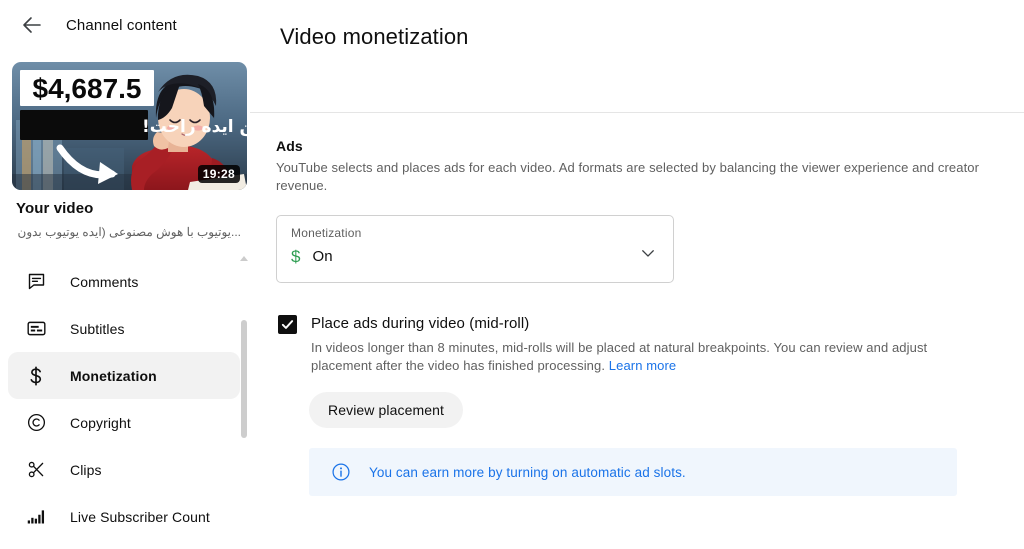  I want to click on sidebar-item-comments: Comments, so click(124, 281).